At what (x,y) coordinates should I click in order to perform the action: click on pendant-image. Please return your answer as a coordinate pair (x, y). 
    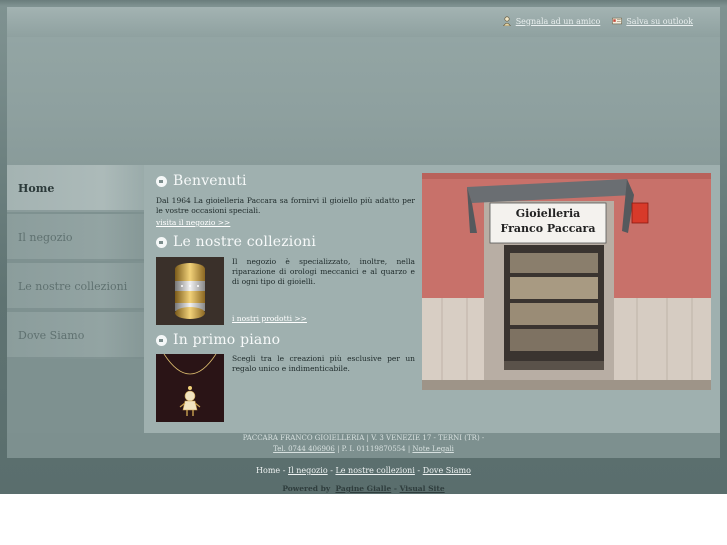
    Looking at the image, I should click on (190, 388).